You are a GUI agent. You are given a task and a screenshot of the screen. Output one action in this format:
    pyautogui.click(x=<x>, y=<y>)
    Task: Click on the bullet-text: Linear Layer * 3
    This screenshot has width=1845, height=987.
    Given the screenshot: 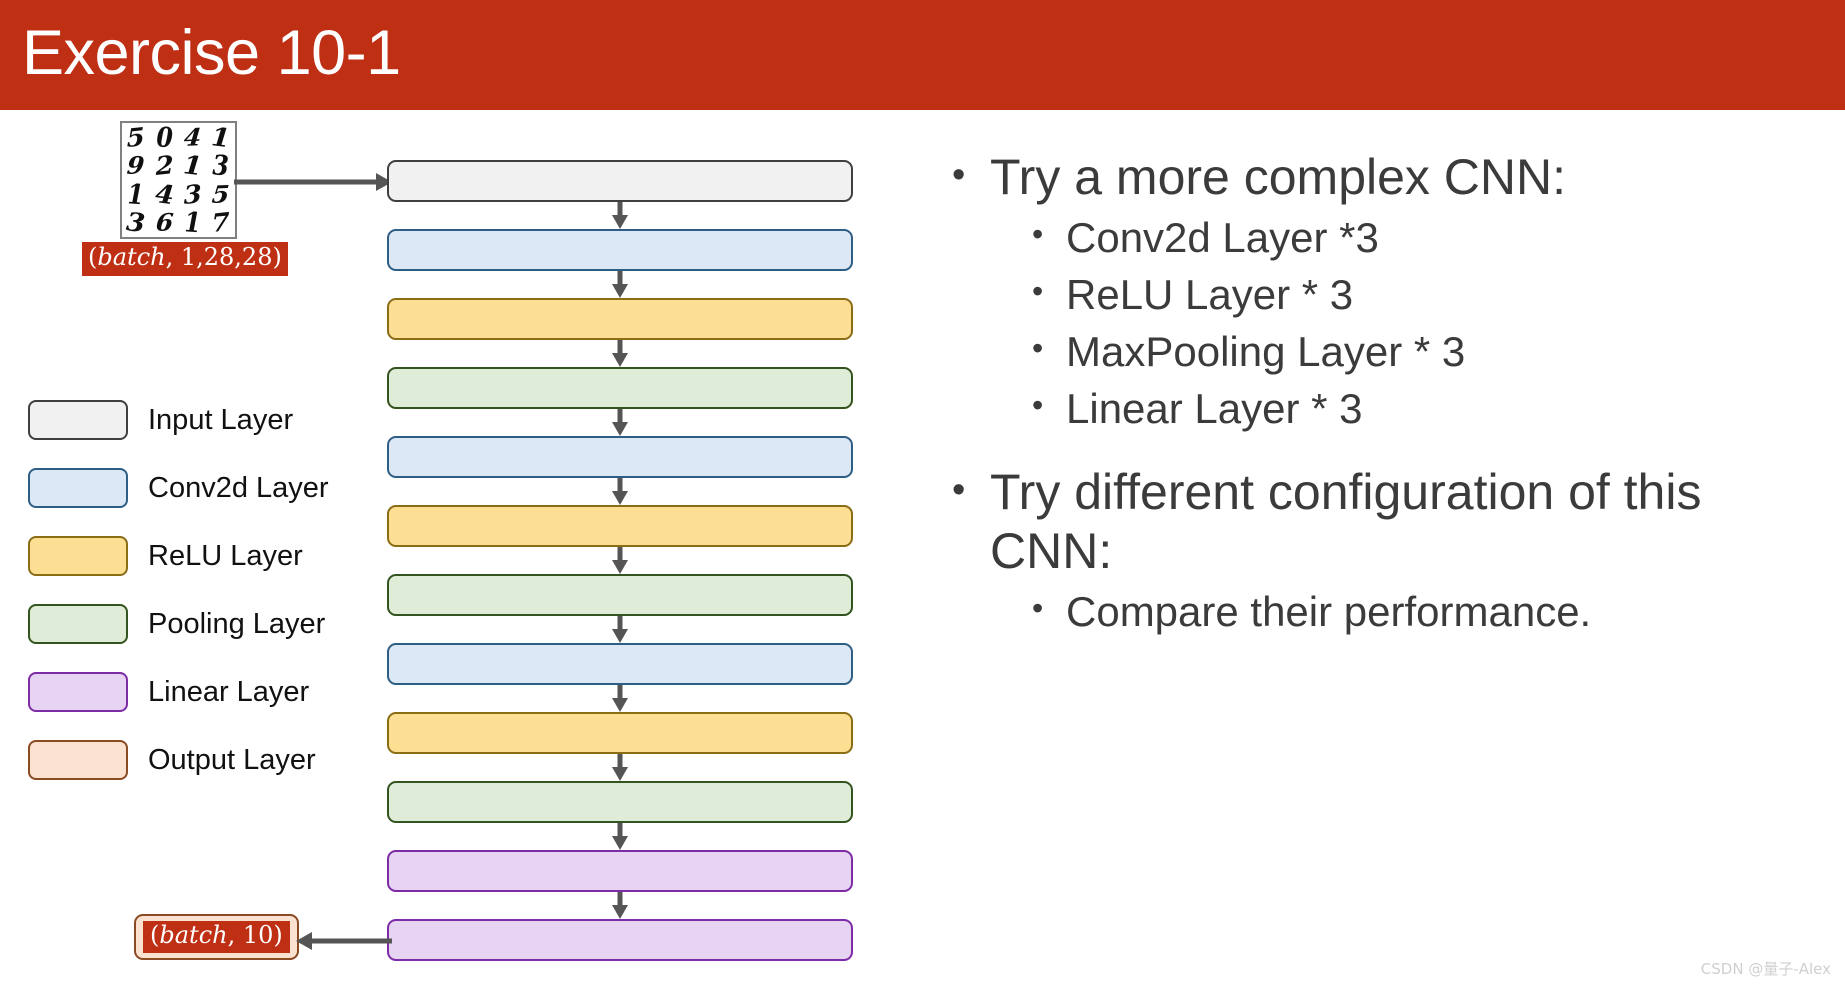 What is the action you would take?
    pyautogui.click(x=1214, y=409)
    